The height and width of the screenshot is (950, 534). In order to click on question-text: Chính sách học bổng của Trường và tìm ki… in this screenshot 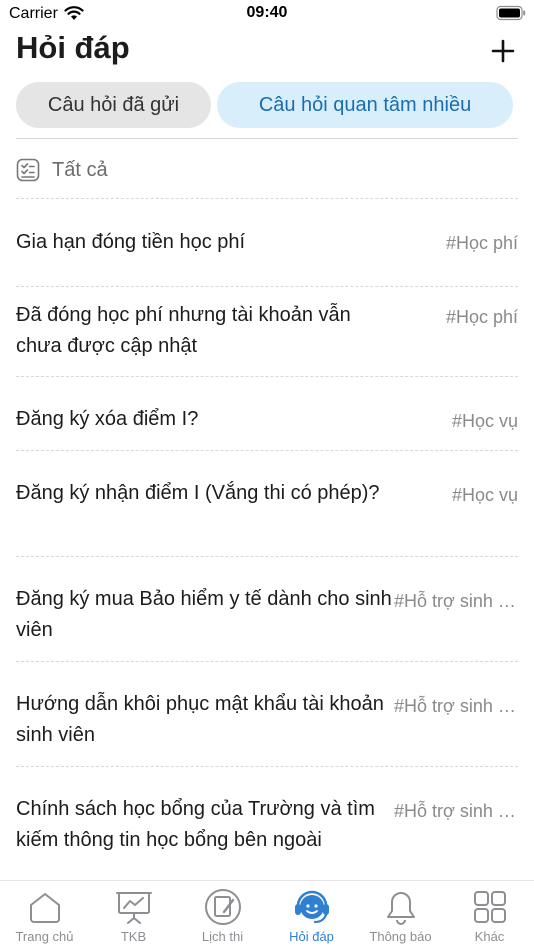, I will do `click(195, 824)`.